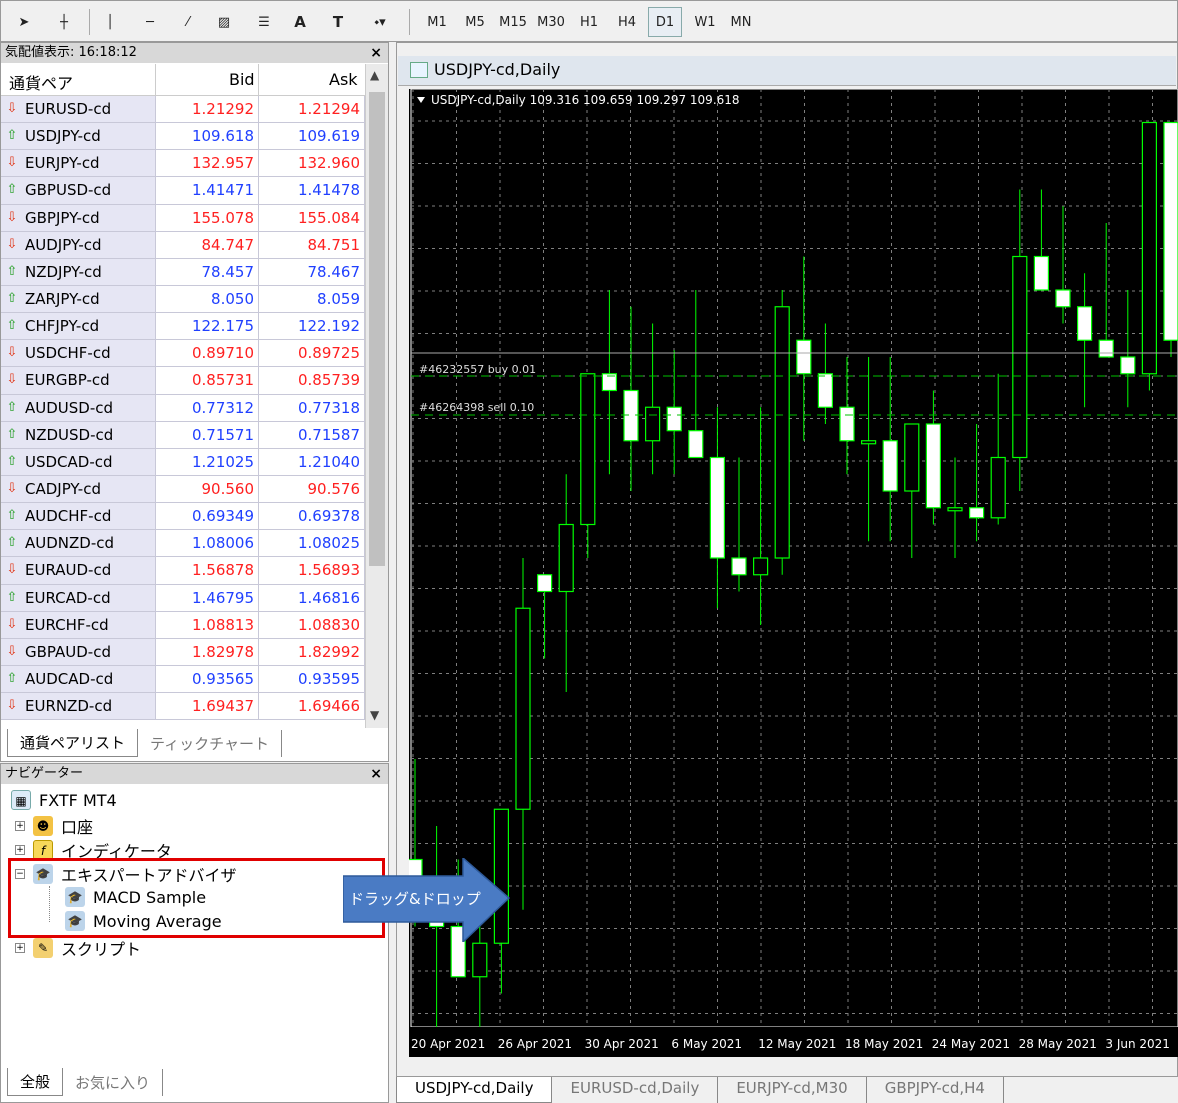  Describe the element at coordinates (312, 679) in the screenshot. I see `ask-cell: 0.93595` at that location.